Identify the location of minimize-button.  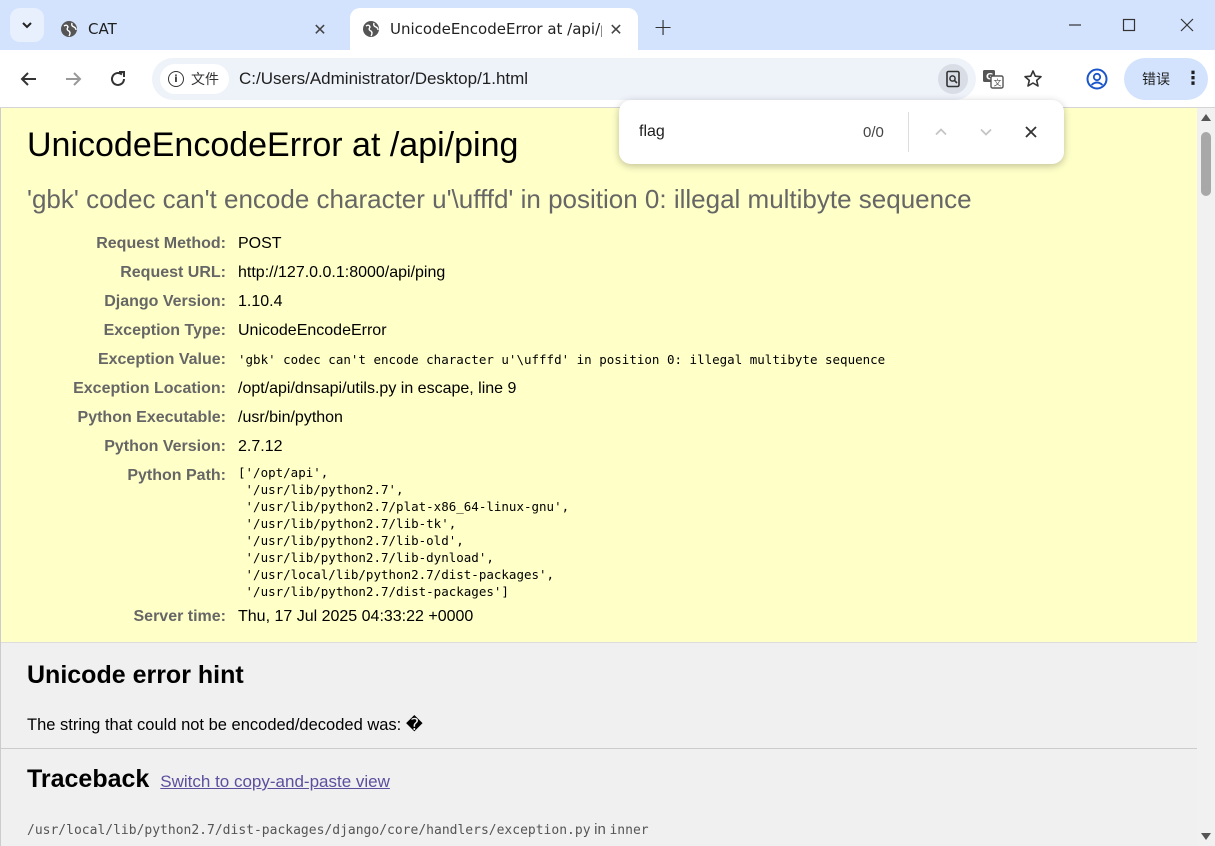
(1075, 25).